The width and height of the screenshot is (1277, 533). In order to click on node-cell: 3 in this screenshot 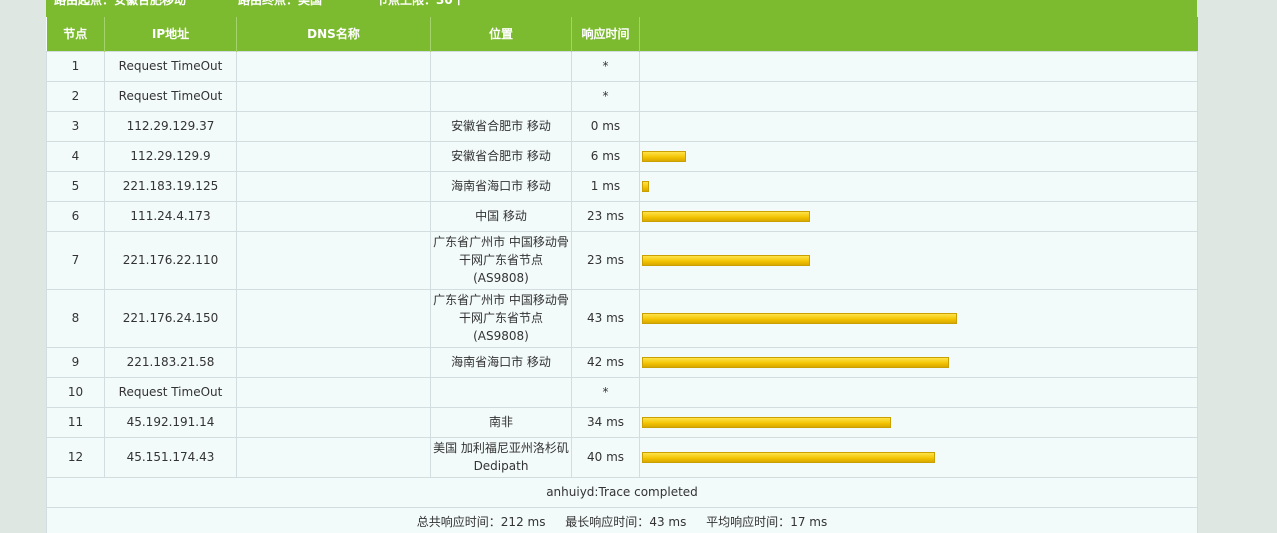, I will do `click(75, 126)`.